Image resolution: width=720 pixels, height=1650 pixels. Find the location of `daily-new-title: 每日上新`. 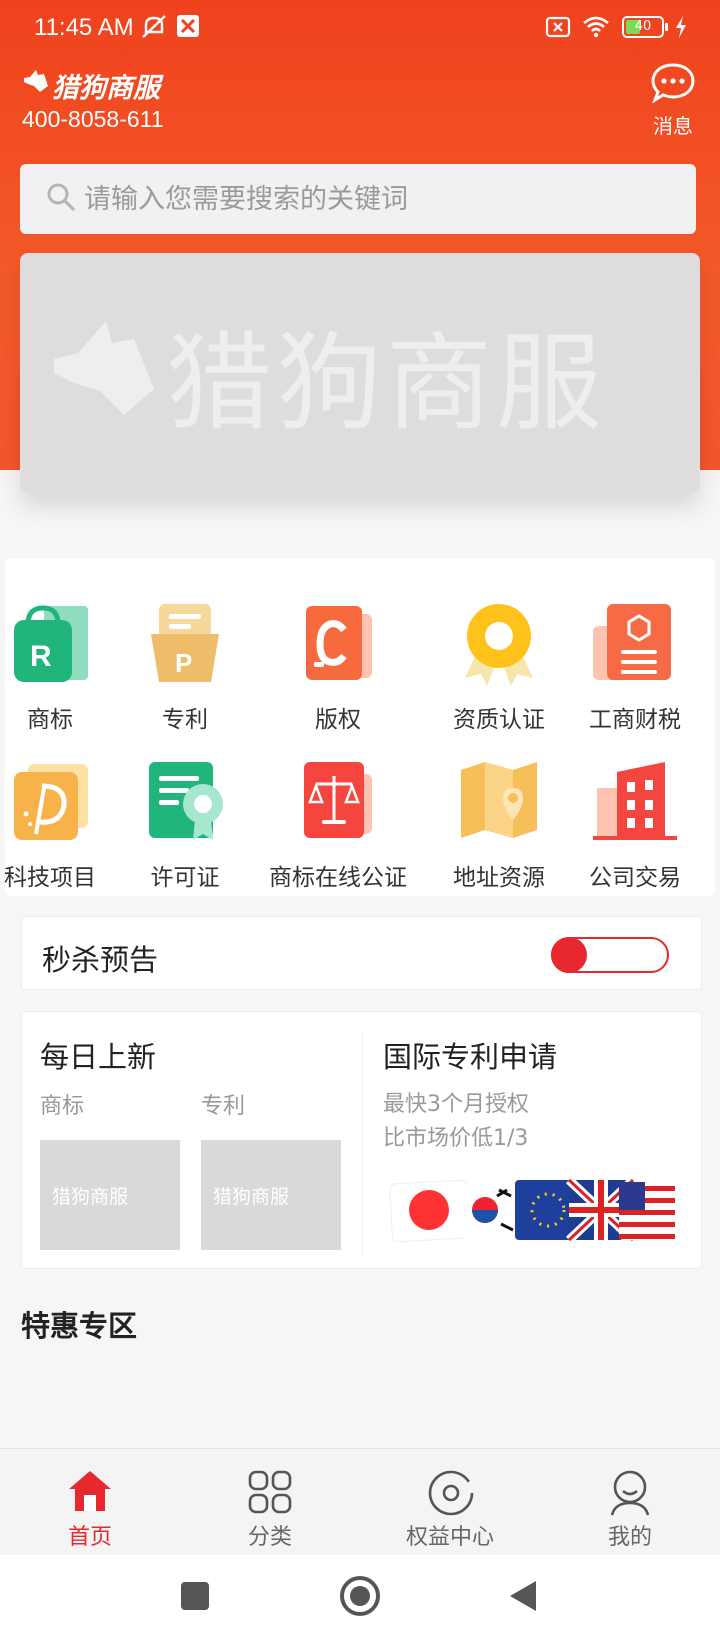

daily-new-title: 每日上新 is located at coordinates (98, 1055).